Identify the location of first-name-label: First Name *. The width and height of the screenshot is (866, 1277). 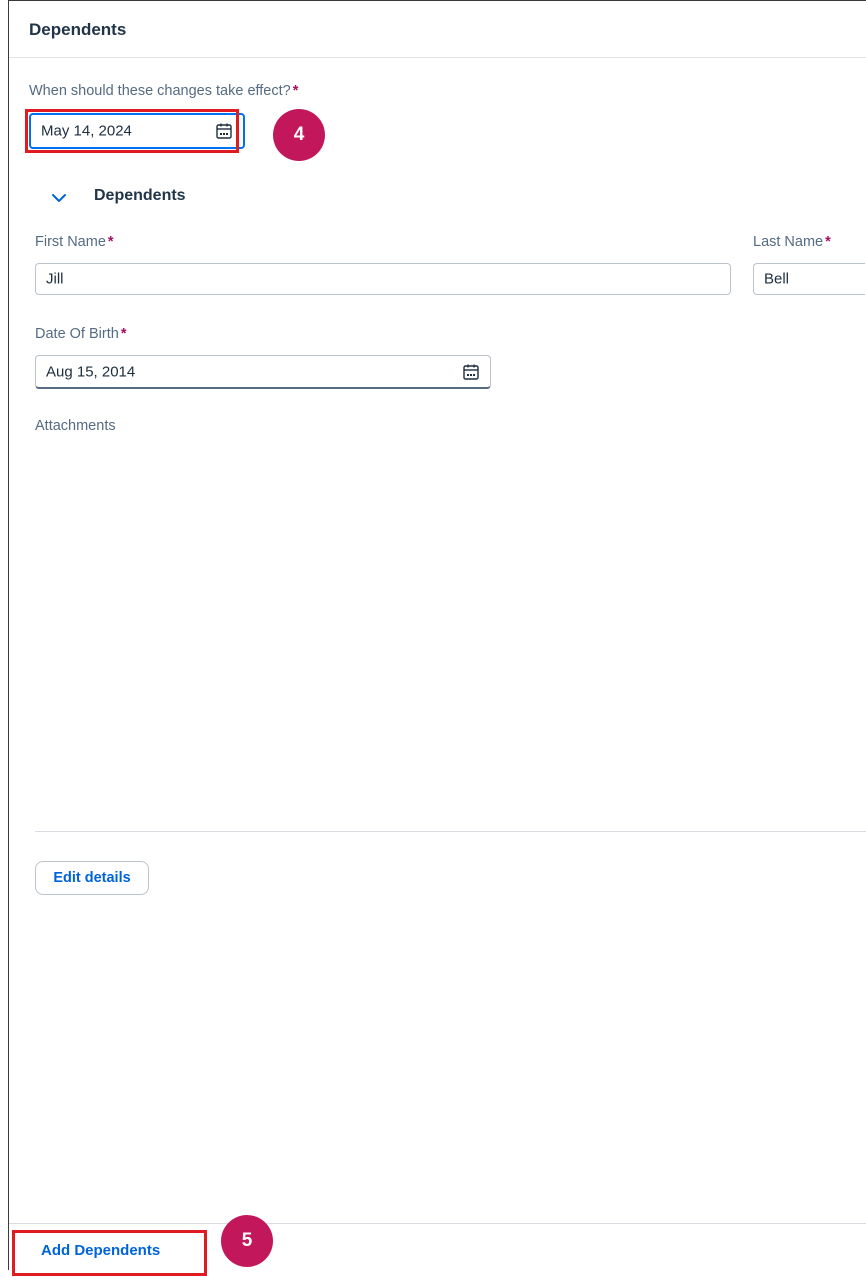
(74, 242).